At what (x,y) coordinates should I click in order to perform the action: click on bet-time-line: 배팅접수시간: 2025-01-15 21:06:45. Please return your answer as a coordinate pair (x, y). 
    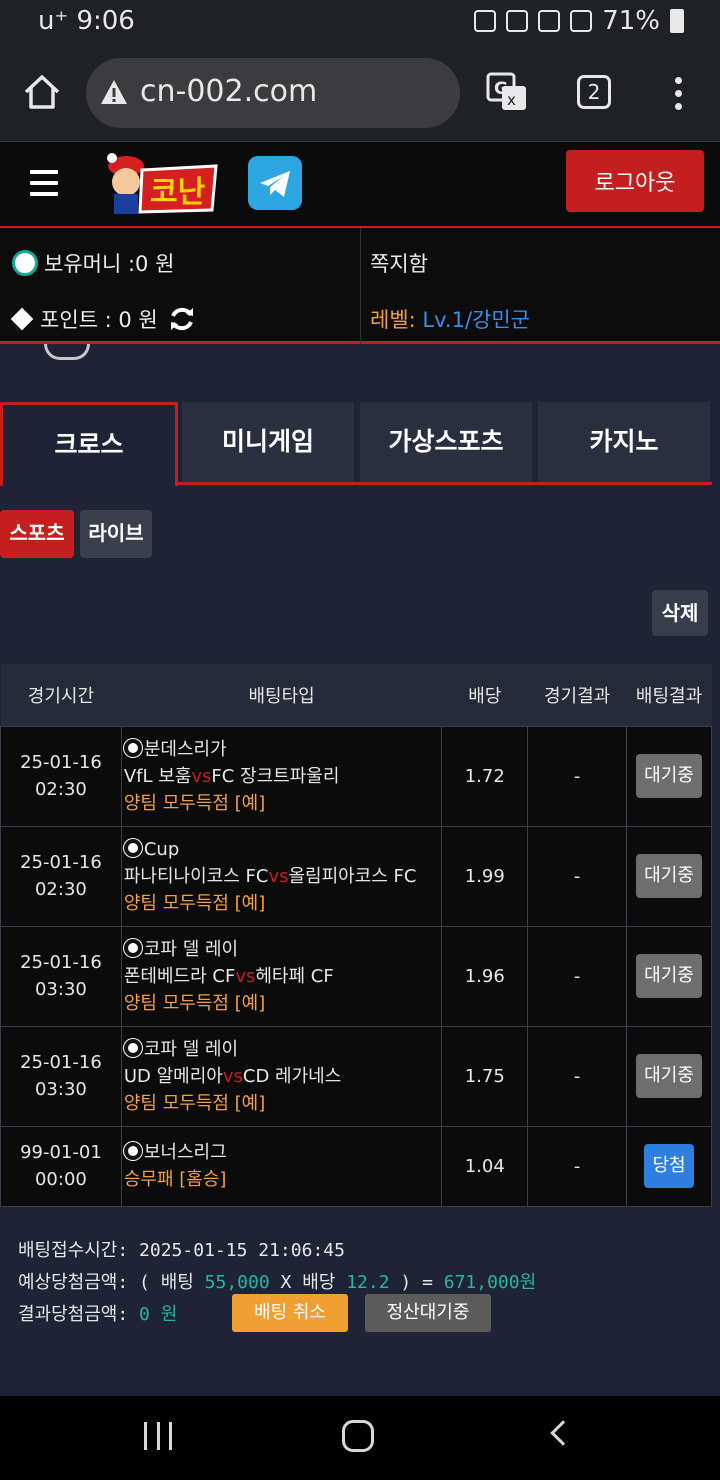
    Looking at the image, I should click on (277, 1252).